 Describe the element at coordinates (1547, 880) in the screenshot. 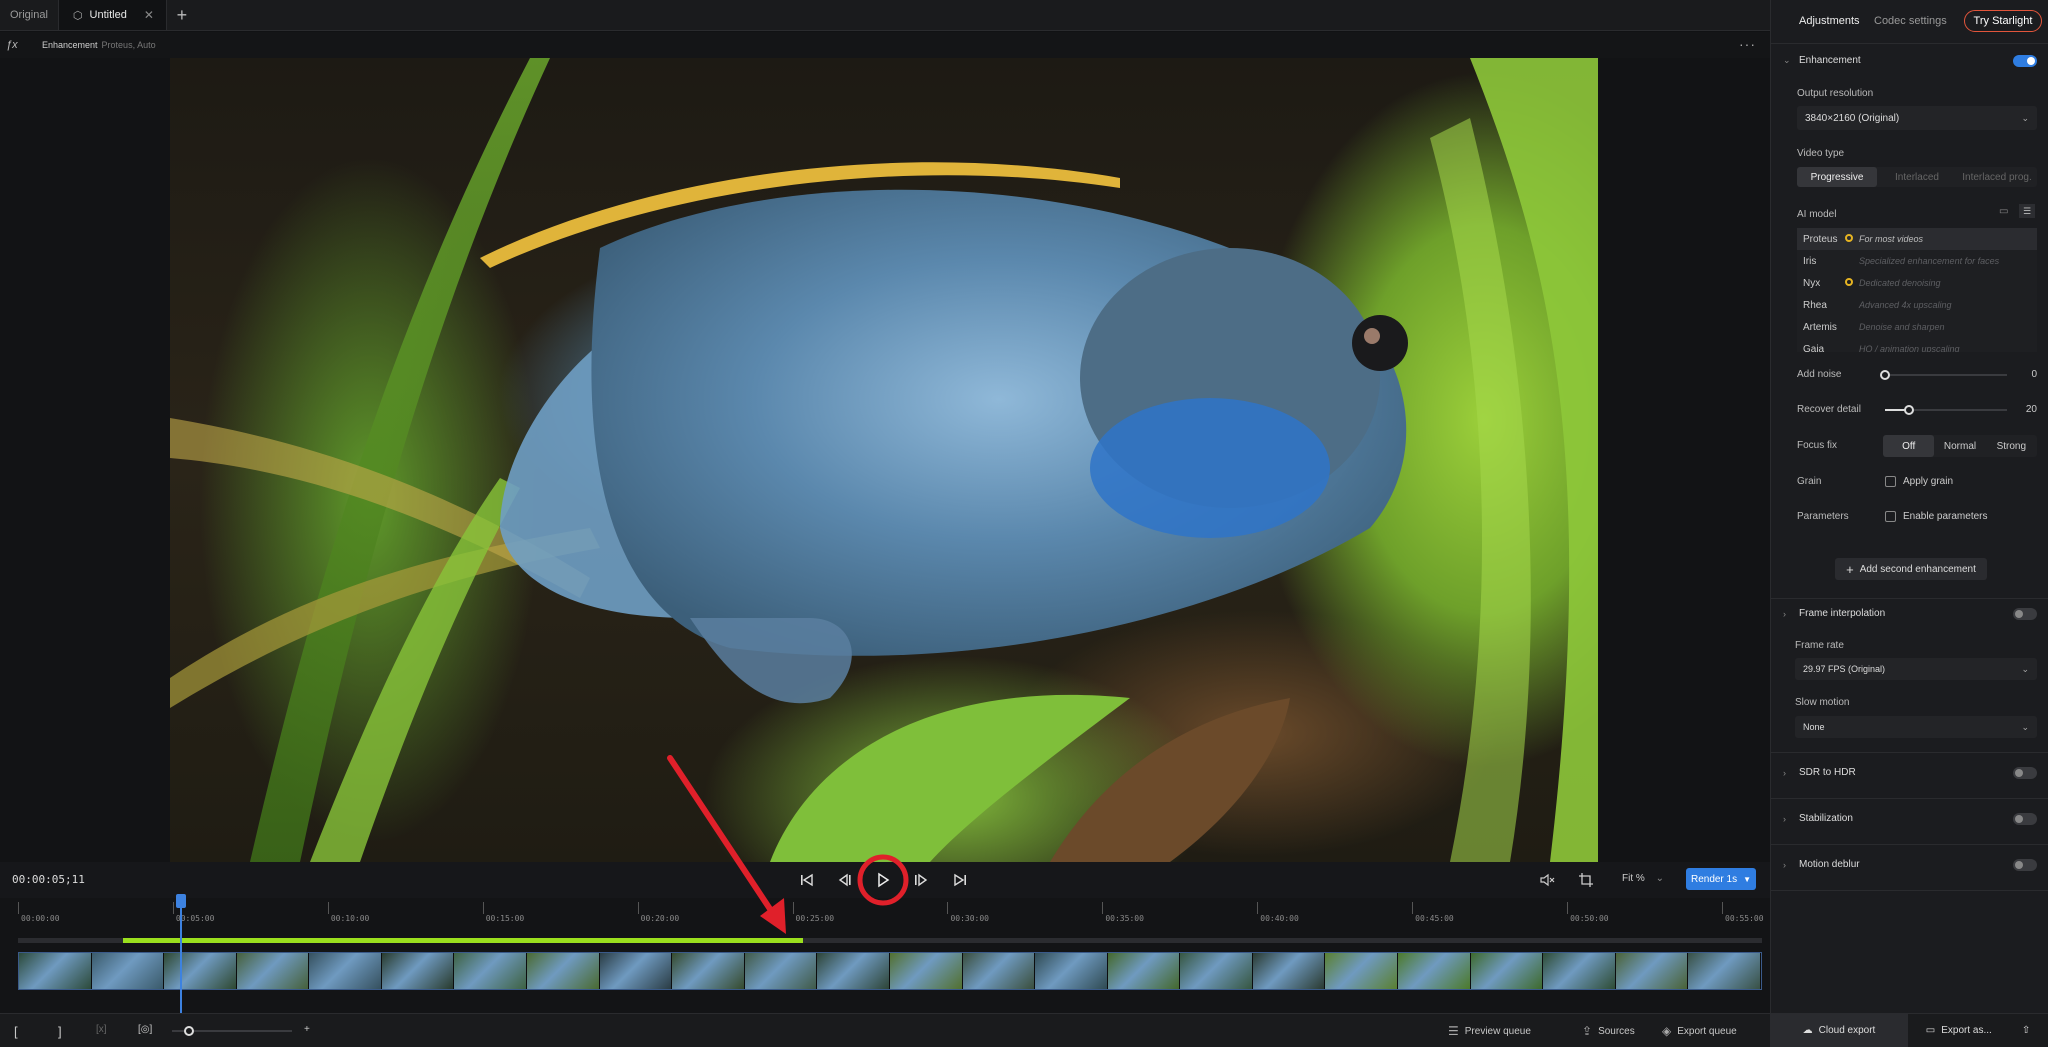

I see `mute-button` at that location.